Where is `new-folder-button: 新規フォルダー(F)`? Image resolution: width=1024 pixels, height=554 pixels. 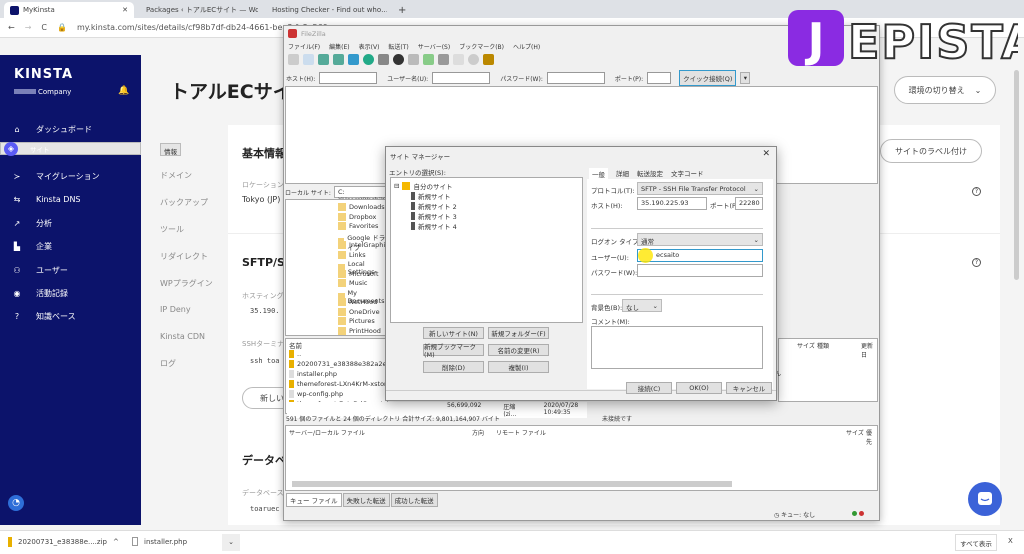 new-folder-button: 新規フォルダー(F) is located at coordinates (518, 333).